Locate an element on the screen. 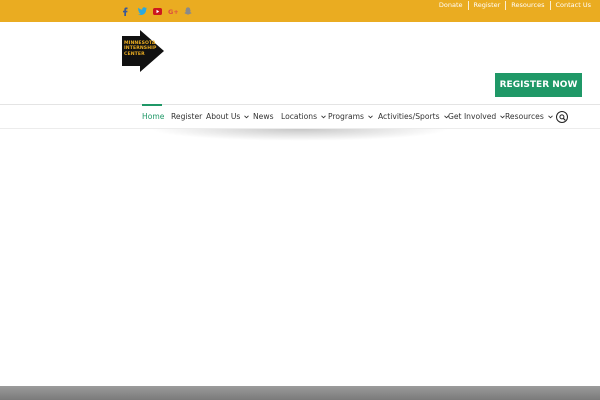 This screenshot has height=400, width=600. nav-item-news: News is located at coordinates (263, 116).